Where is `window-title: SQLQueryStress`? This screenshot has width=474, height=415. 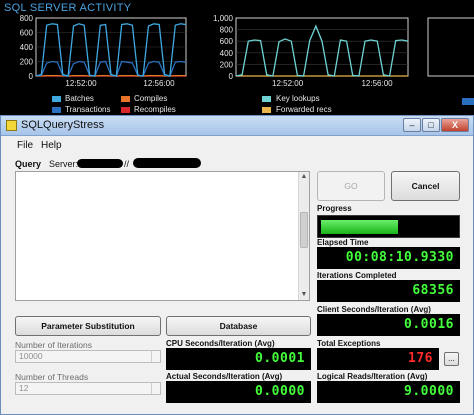 window-title: SQLQueryStress is located at coordinates (63, 125).